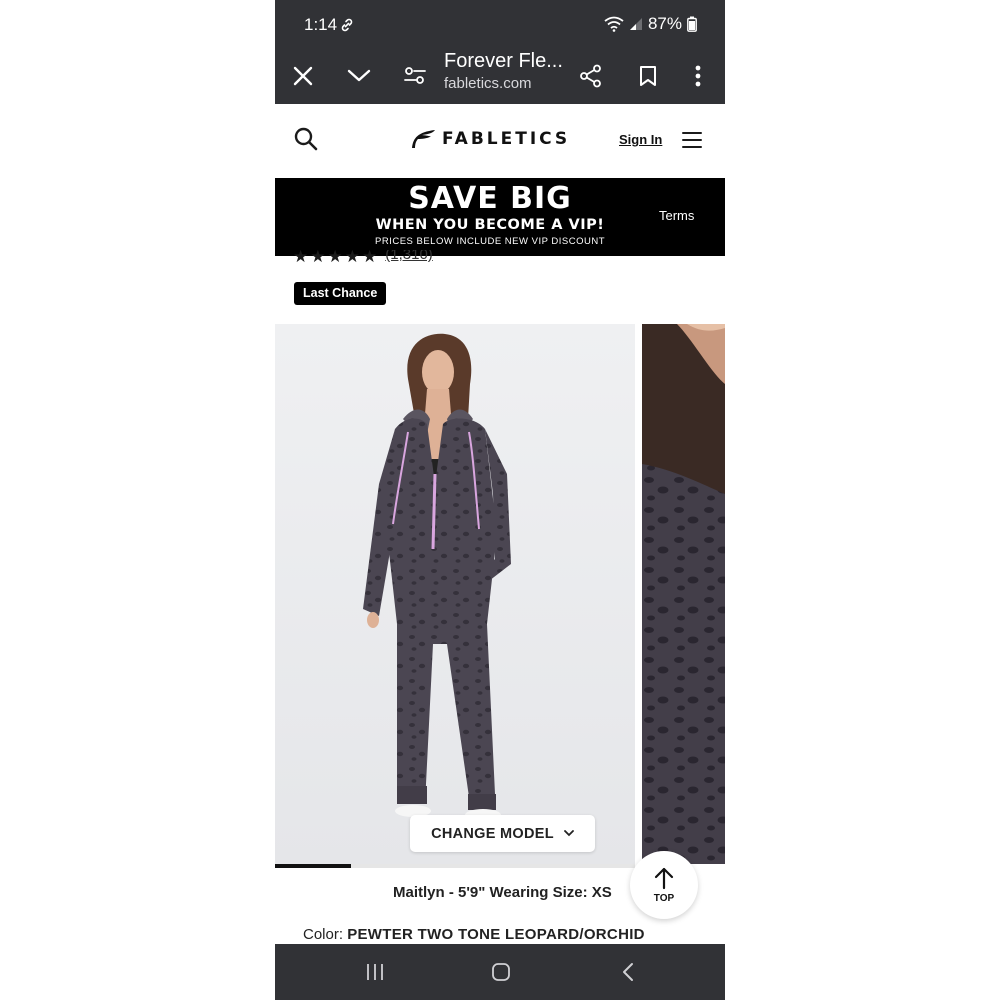  Describe the element at coordinates (455, 866) in the screenshot. I see `gallery-progress` at that location.